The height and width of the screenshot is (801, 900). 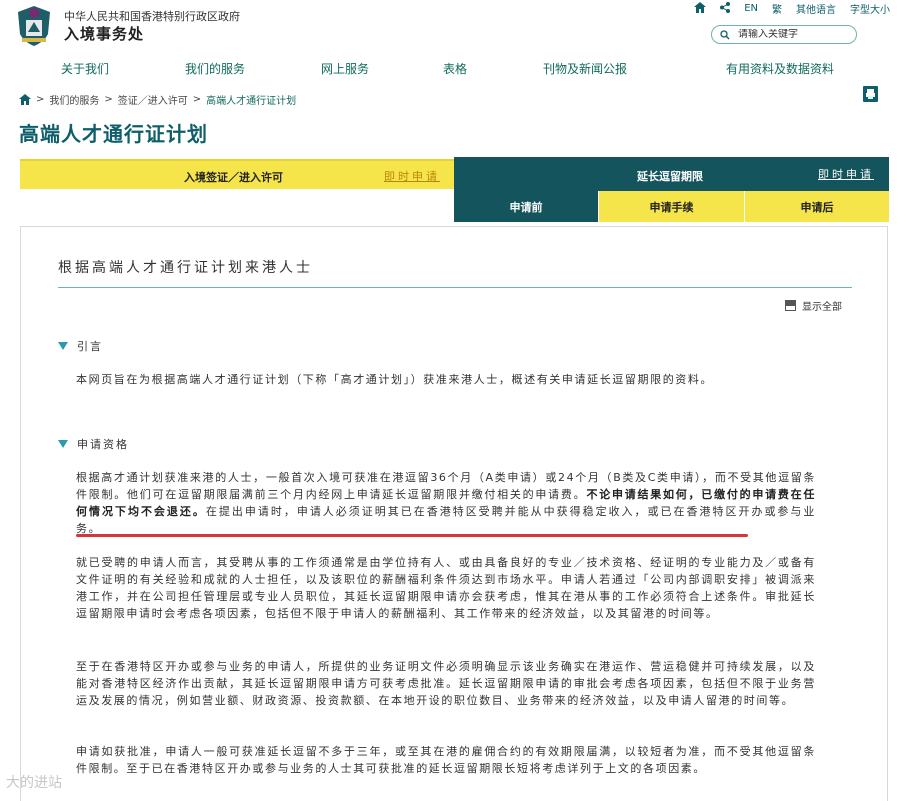 I want to click on subtabs: 申请前 申请手续 申请后, so click(x=671, y=206).